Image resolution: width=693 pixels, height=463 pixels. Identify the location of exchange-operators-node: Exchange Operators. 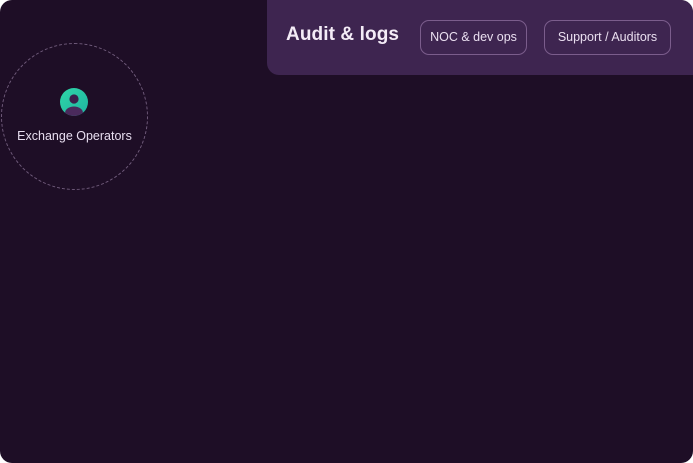
(74, 116).